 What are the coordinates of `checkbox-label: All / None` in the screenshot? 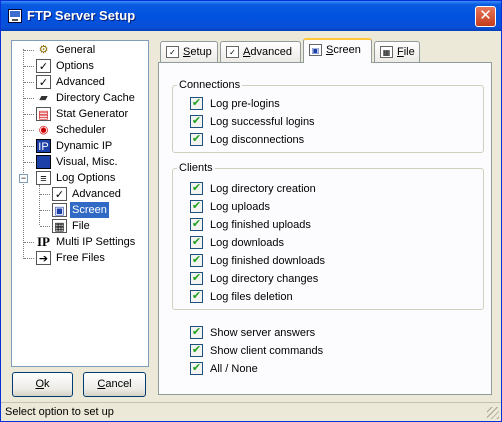 It's located at (234, 369).